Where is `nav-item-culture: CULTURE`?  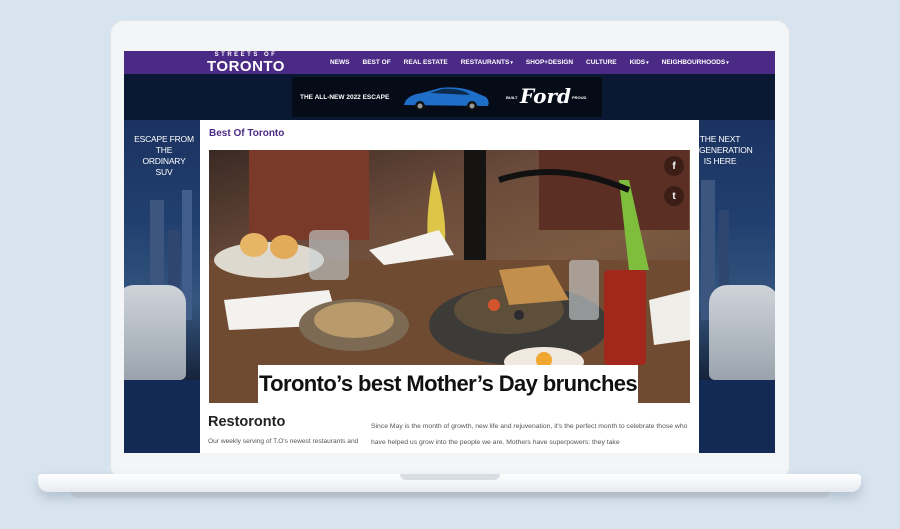
nav-item-culture: CULTURE is located at coordinates (601, 62).